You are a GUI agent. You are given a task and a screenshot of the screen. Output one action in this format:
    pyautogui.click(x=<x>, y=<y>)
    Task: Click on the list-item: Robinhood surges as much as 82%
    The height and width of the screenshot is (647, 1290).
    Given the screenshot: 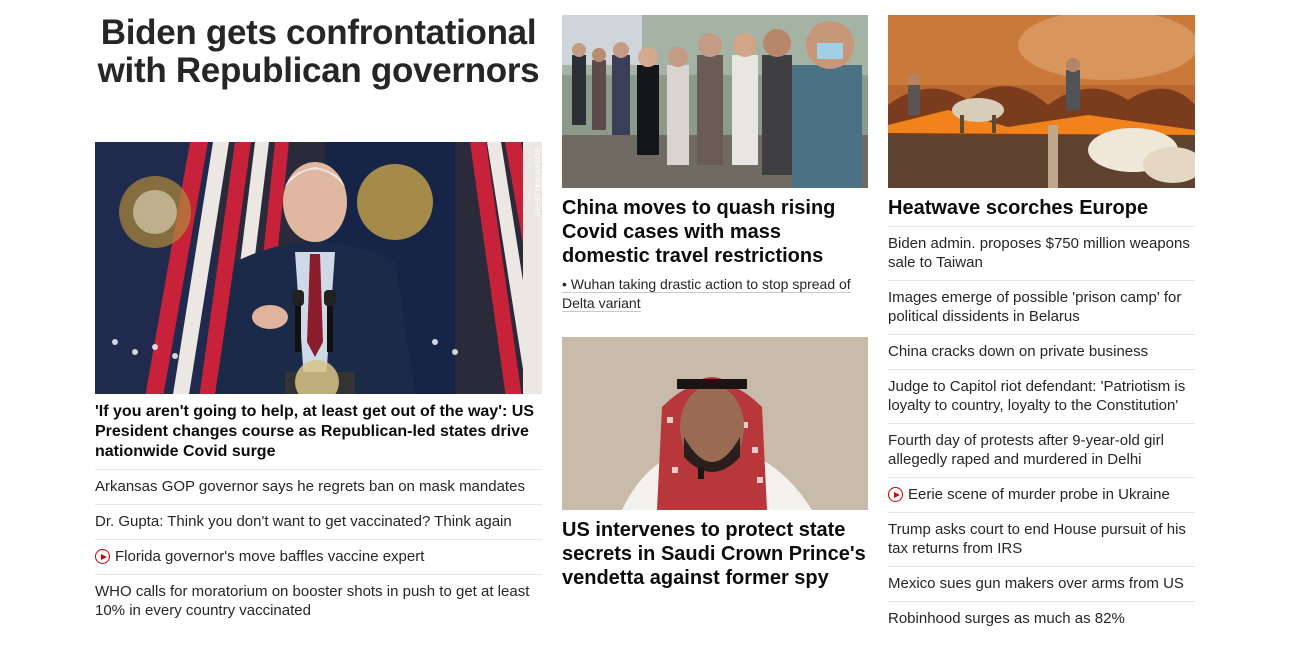 What is the action you would take?
    pyautogui.click(x=1041, y=618)
    